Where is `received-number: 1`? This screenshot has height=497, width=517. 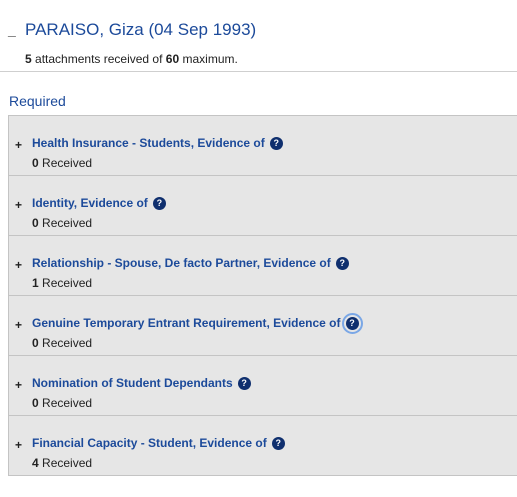
received-number: 1 is located at coordinates (35, 283).